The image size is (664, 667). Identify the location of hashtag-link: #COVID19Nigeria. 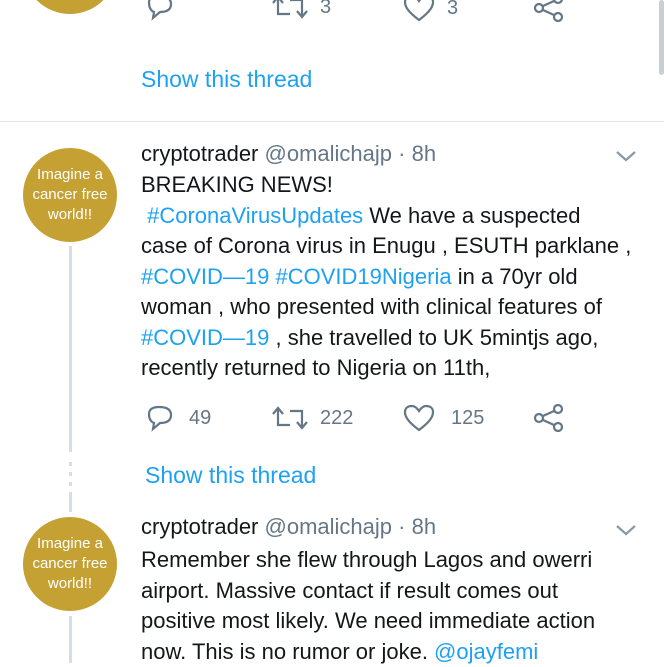
(364, 276).